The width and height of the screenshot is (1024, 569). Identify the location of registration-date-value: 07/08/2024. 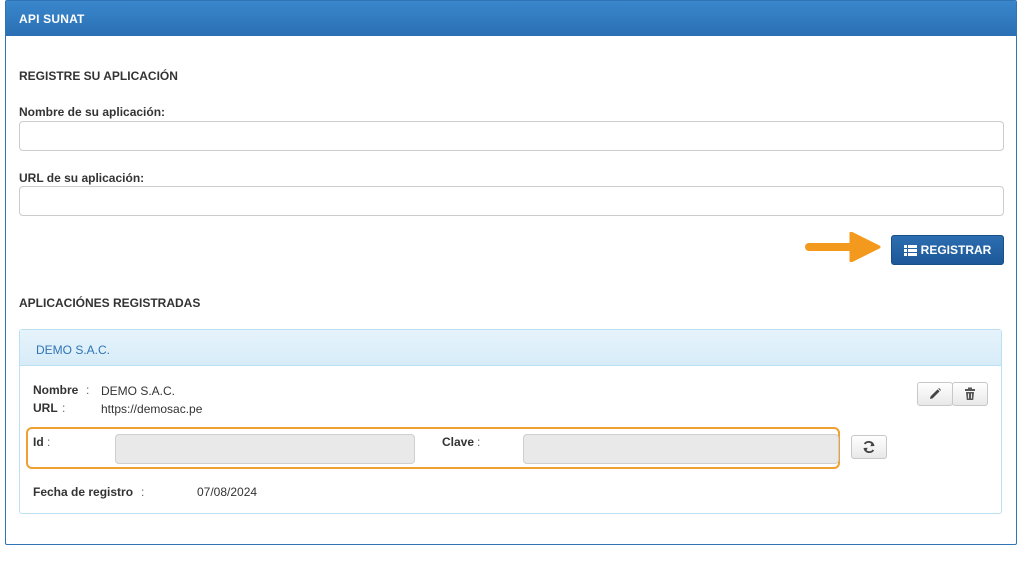
(227, 492).